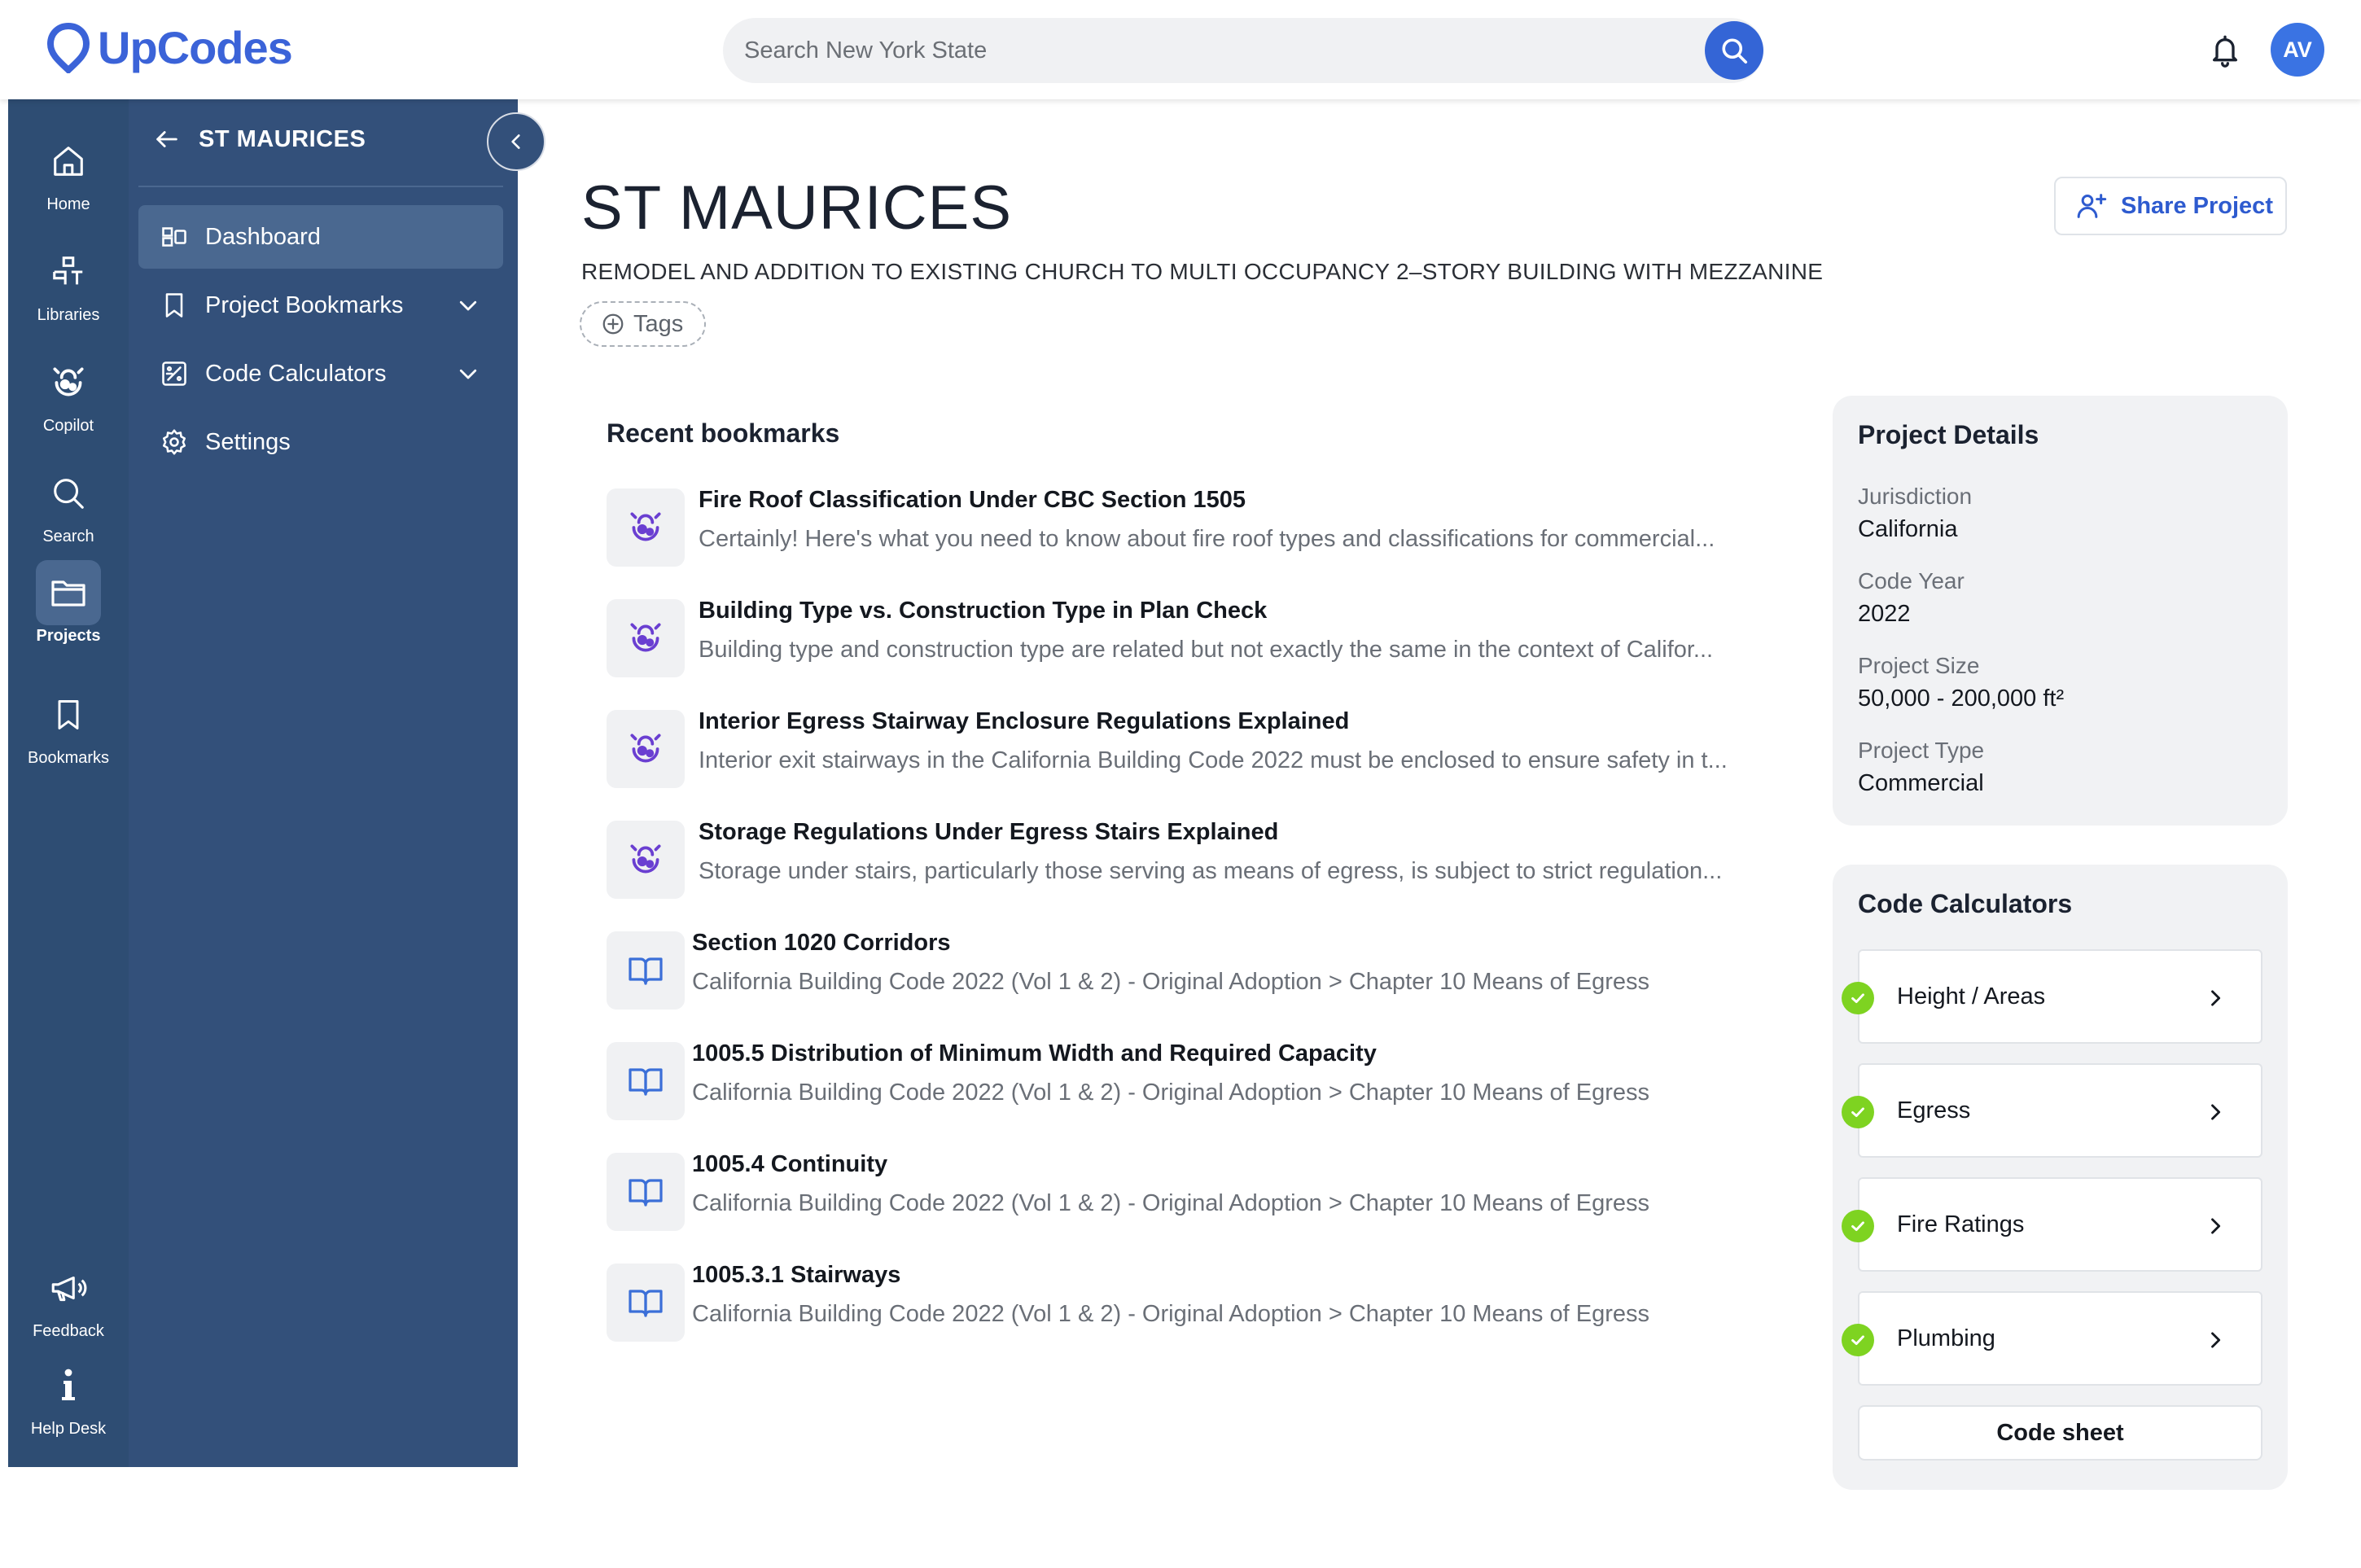  What do you see at coordinates (1916, 497) in the screenshot?
I see `detail-label: Jurisdiction` at bounding box center [1916, 497].